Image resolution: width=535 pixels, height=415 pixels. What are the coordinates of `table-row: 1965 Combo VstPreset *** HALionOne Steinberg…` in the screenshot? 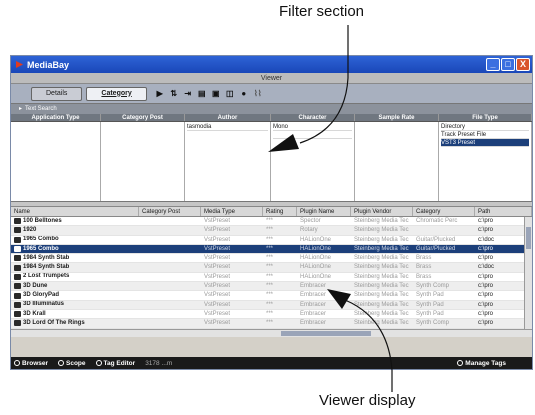 It's located at (271, 240).